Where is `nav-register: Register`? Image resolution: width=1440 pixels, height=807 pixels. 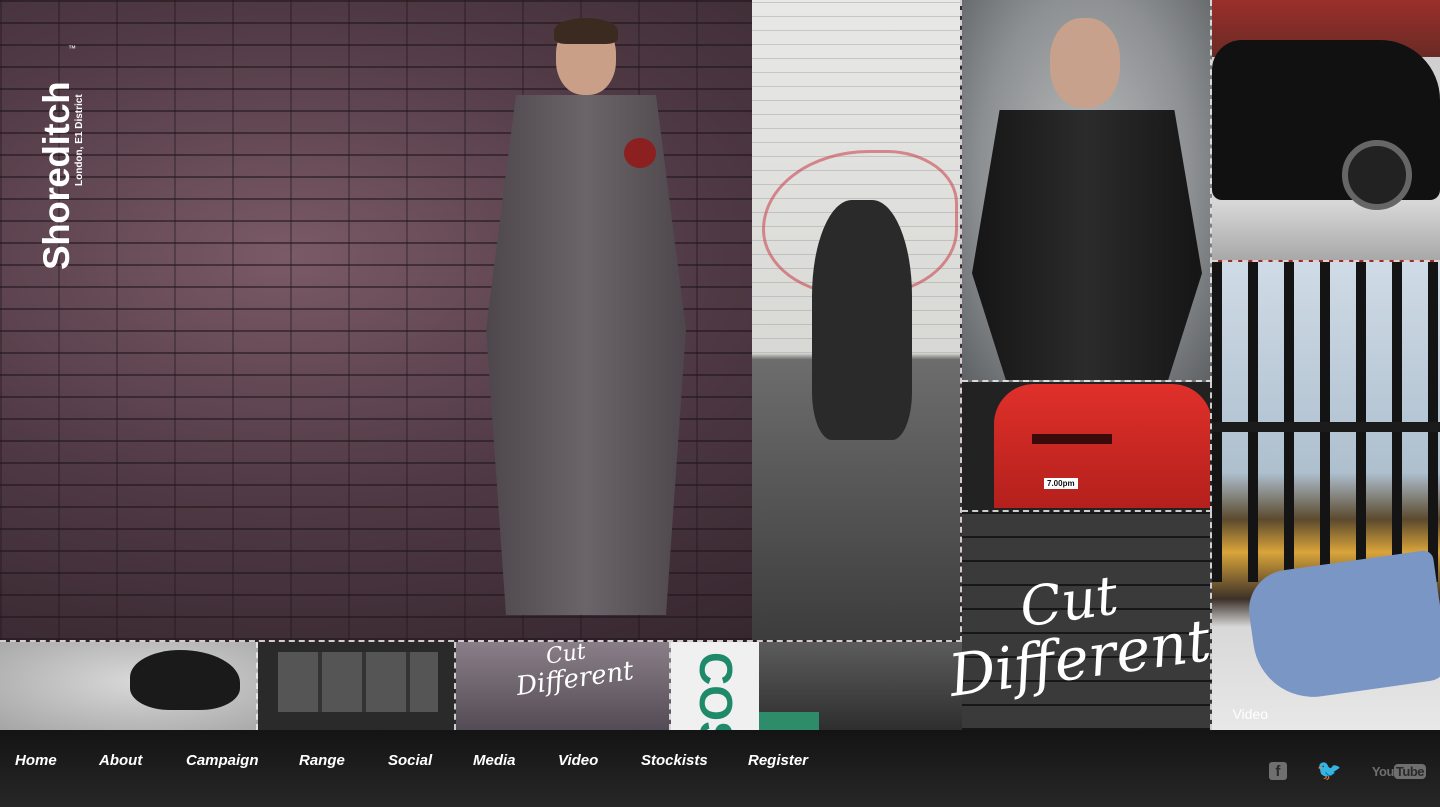 nav-register: Register is located at coordinates (778, 760).